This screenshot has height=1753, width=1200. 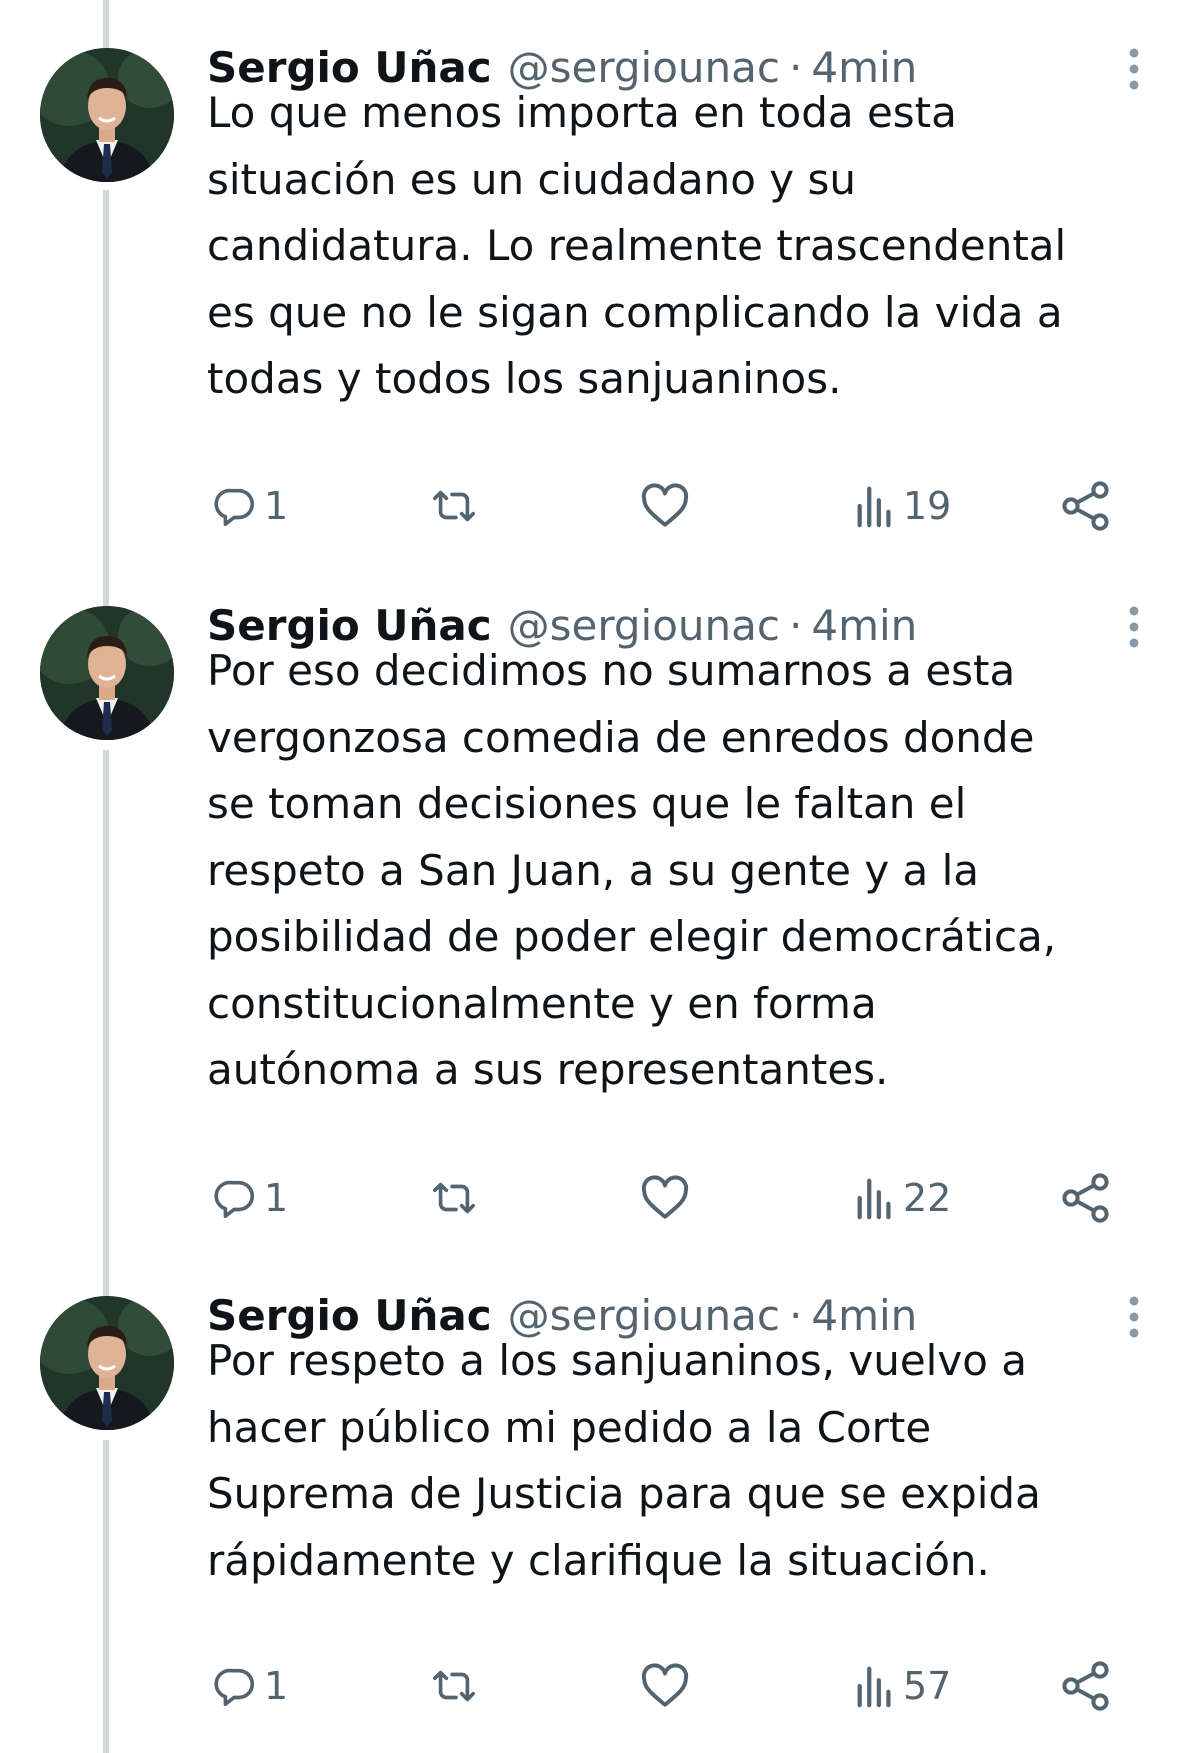 What do you see at coordinates (600, 506) in the screenshot?
I see `action-bar: 1 19` at bounding box center [600, 506].